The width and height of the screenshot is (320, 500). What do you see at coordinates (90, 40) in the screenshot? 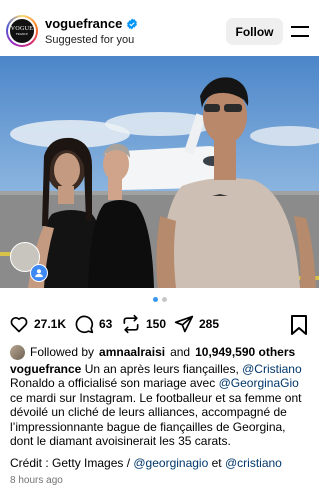
I see `suggested-label: Suggested for you` at bounding box center [90, 40].